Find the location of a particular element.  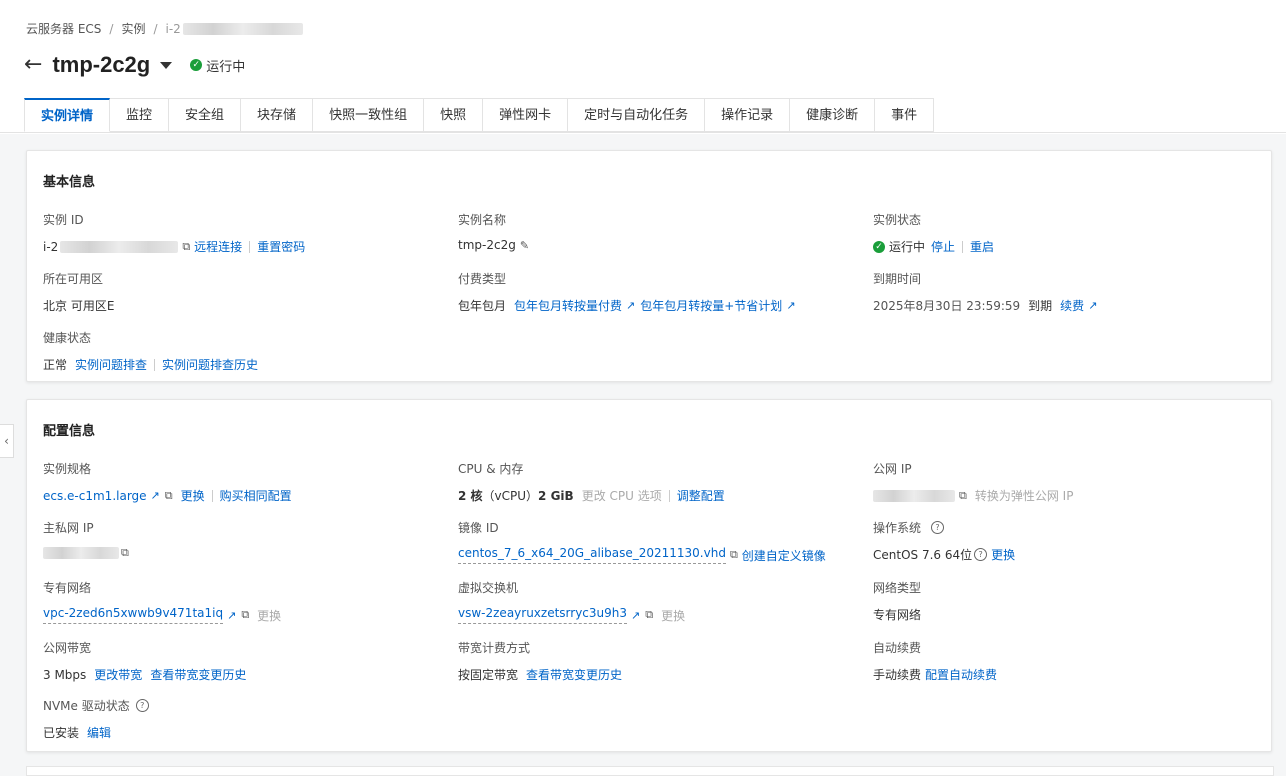

create-custom-image-link: 创建自定义镜像 is located at coordinates (784, 555).